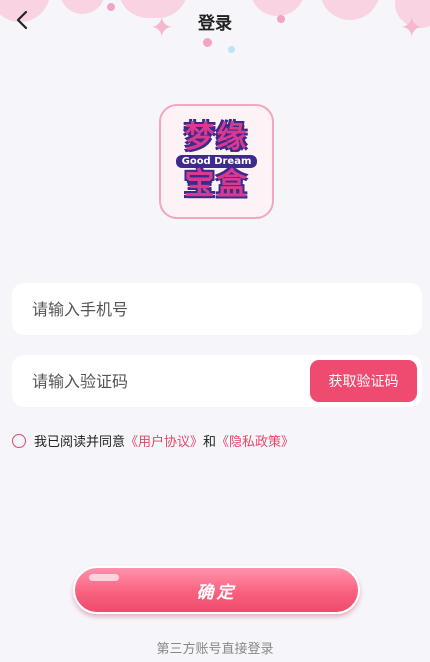 This screenshot has width=430, height=662. Describe the element at coordinates (216, 137) in the screenshot. I see `logo-text-top: 梦缘` at that location.